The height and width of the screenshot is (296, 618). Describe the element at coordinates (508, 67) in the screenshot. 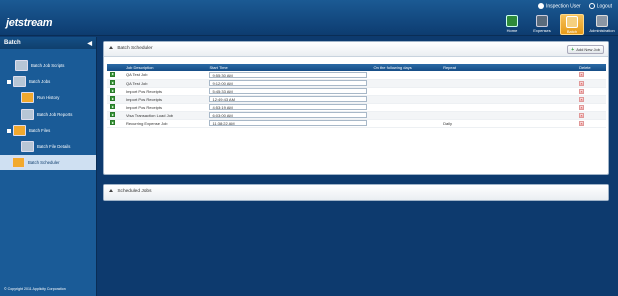

I see `column-header-repeat: Repeat` at that location.